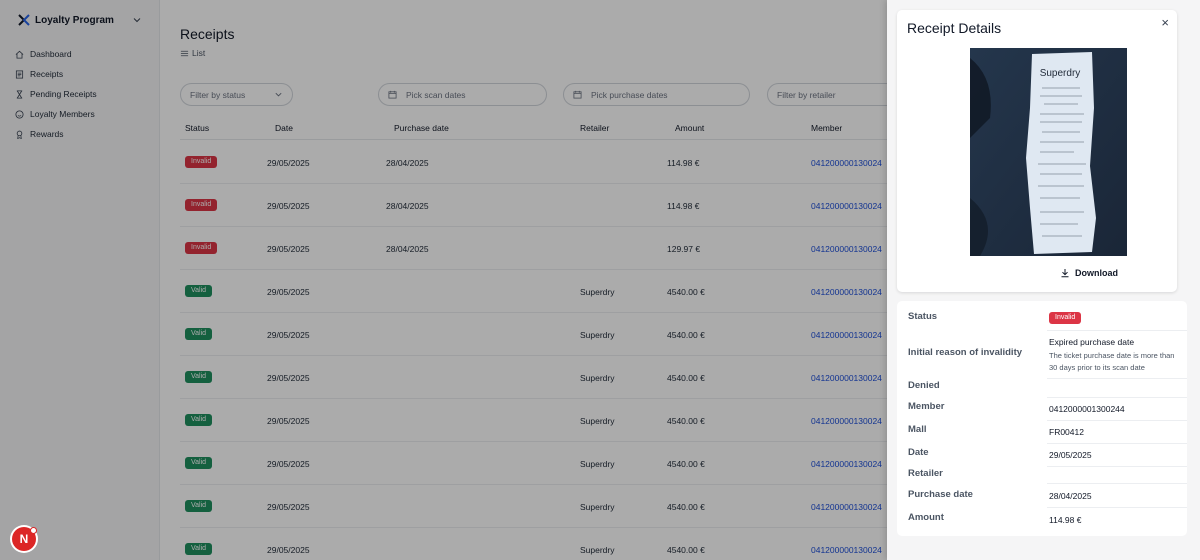  What do you see at coordinates (1066, 432) in the screenshot?
I see `mall-value: FR00412` at bounding box center [1066, 432].